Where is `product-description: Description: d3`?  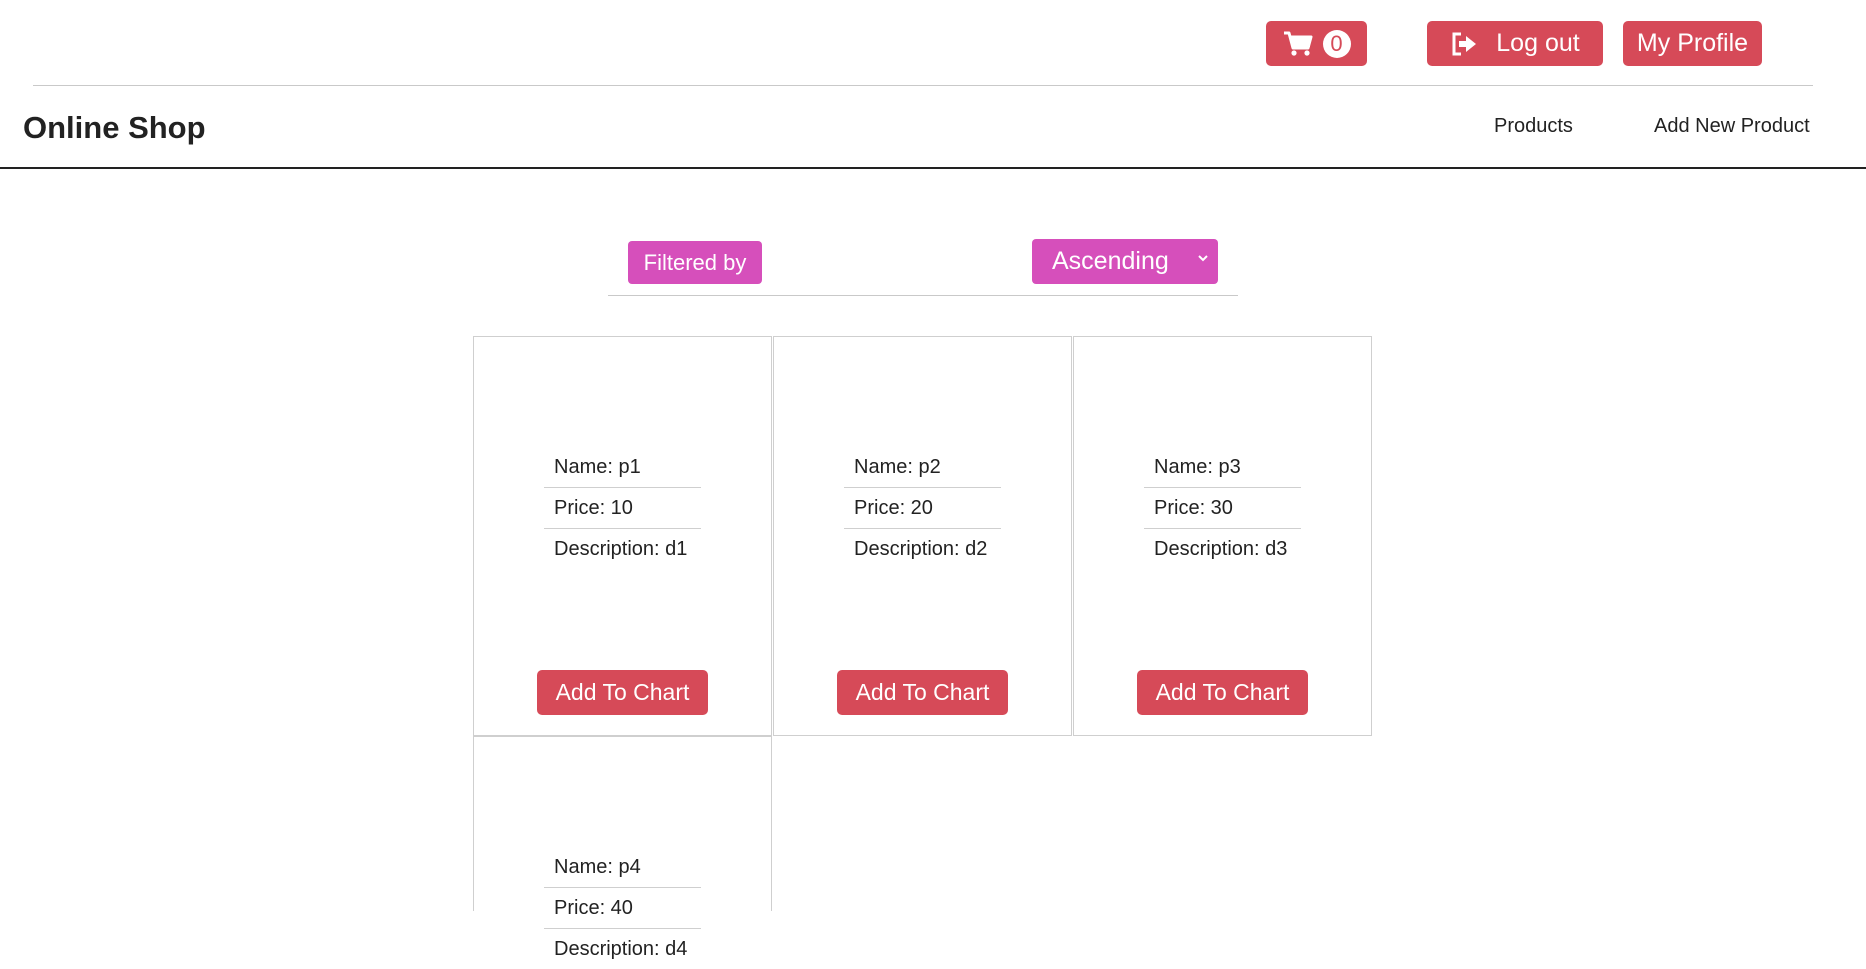
product-description: Description: d3 is located at coordinates (1221, 549).